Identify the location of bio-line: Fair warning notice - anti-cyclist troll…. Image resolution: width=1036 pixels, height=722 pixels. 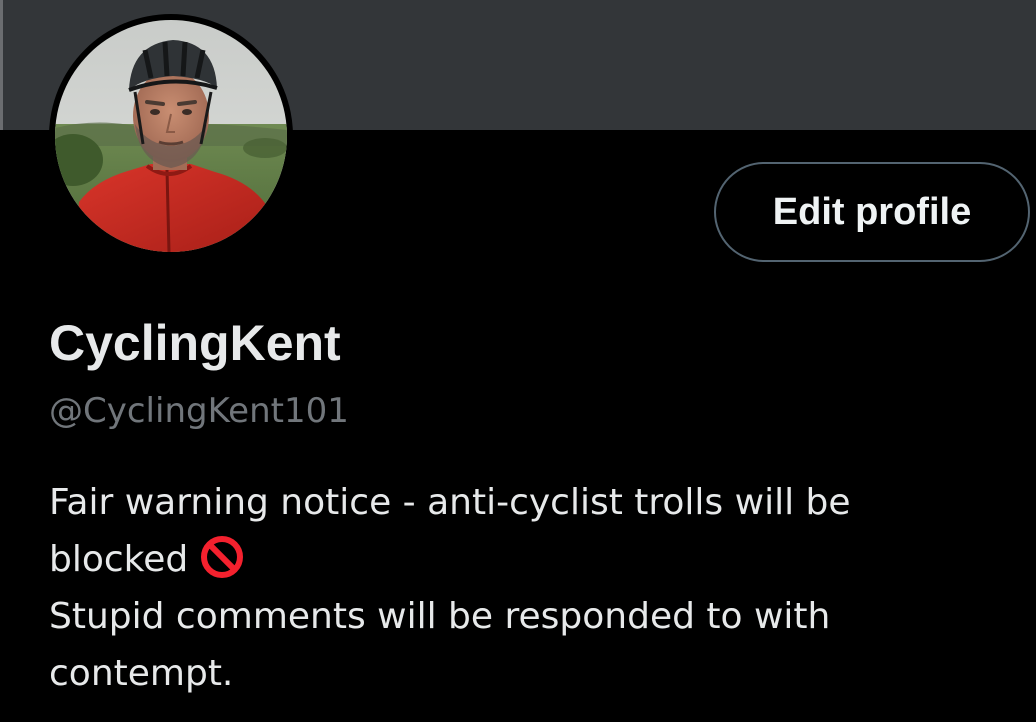
(450, 502).